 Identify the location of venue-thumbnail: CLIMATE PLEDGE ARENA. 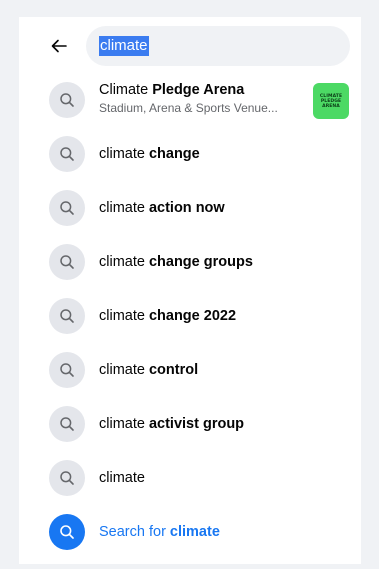
(331, 101).